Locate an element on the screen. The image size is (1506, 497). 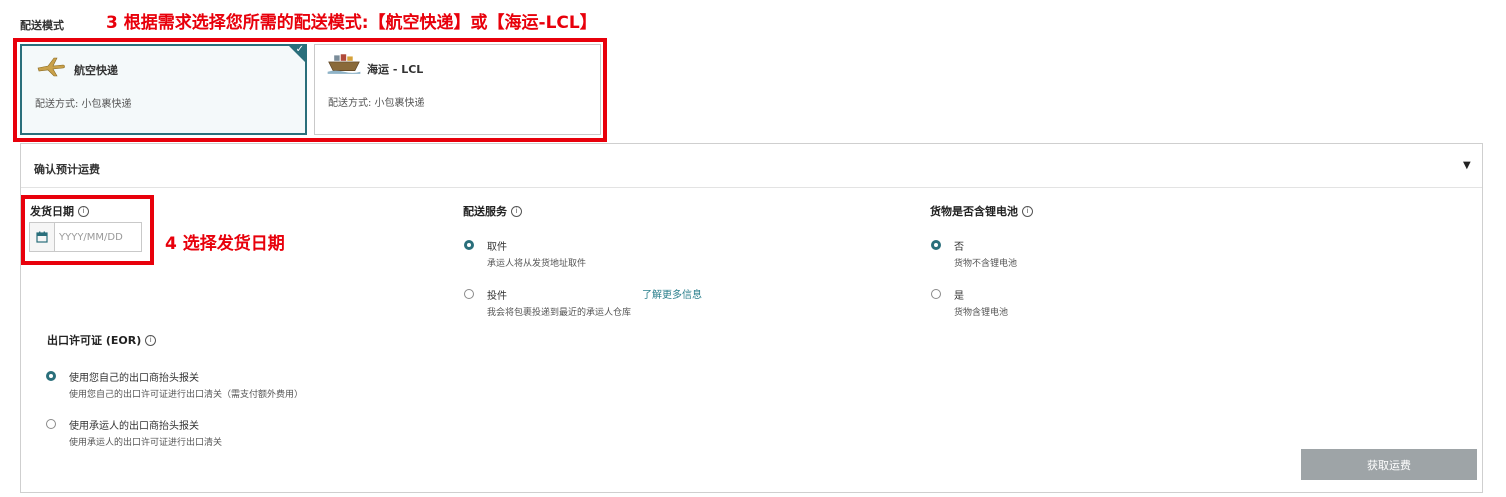
eor-own-desc: 使用您自己的出口许可证进行出口清关（需支付额外费用） is located at coordinates (186, 395).